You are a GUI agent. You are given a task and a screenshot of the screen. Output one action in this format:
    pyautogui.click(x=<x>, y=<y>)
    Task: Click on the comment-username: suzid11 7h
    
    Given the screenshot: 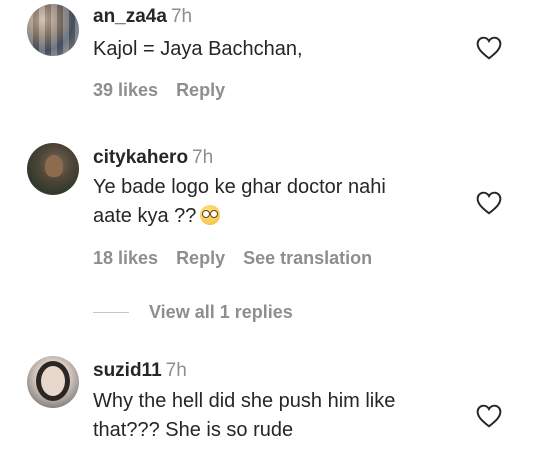 What is the action you would take?
    pyautogui.click(x=140, y=371)
    